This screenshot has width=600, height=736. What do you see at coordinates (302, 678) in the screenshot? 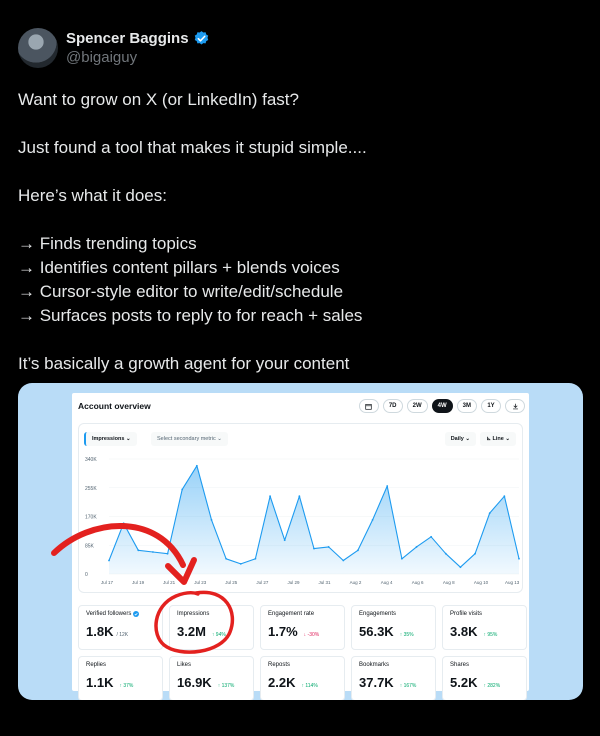
I see `stat-card: Reposts 2.2K ↑ 114%` at bounding box center [302, 678].